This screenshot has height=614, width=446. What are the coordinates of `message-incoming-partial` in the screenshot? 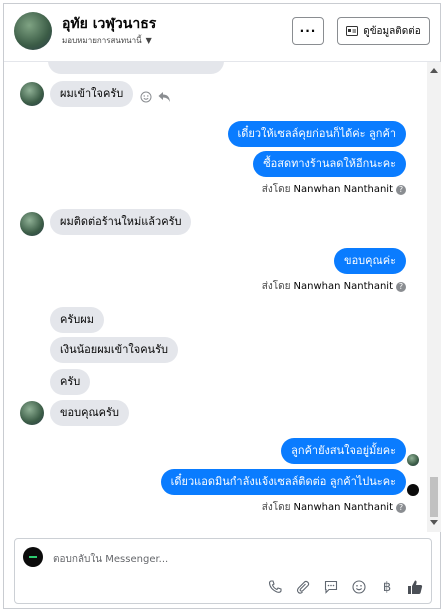 It's located at (136, 68).